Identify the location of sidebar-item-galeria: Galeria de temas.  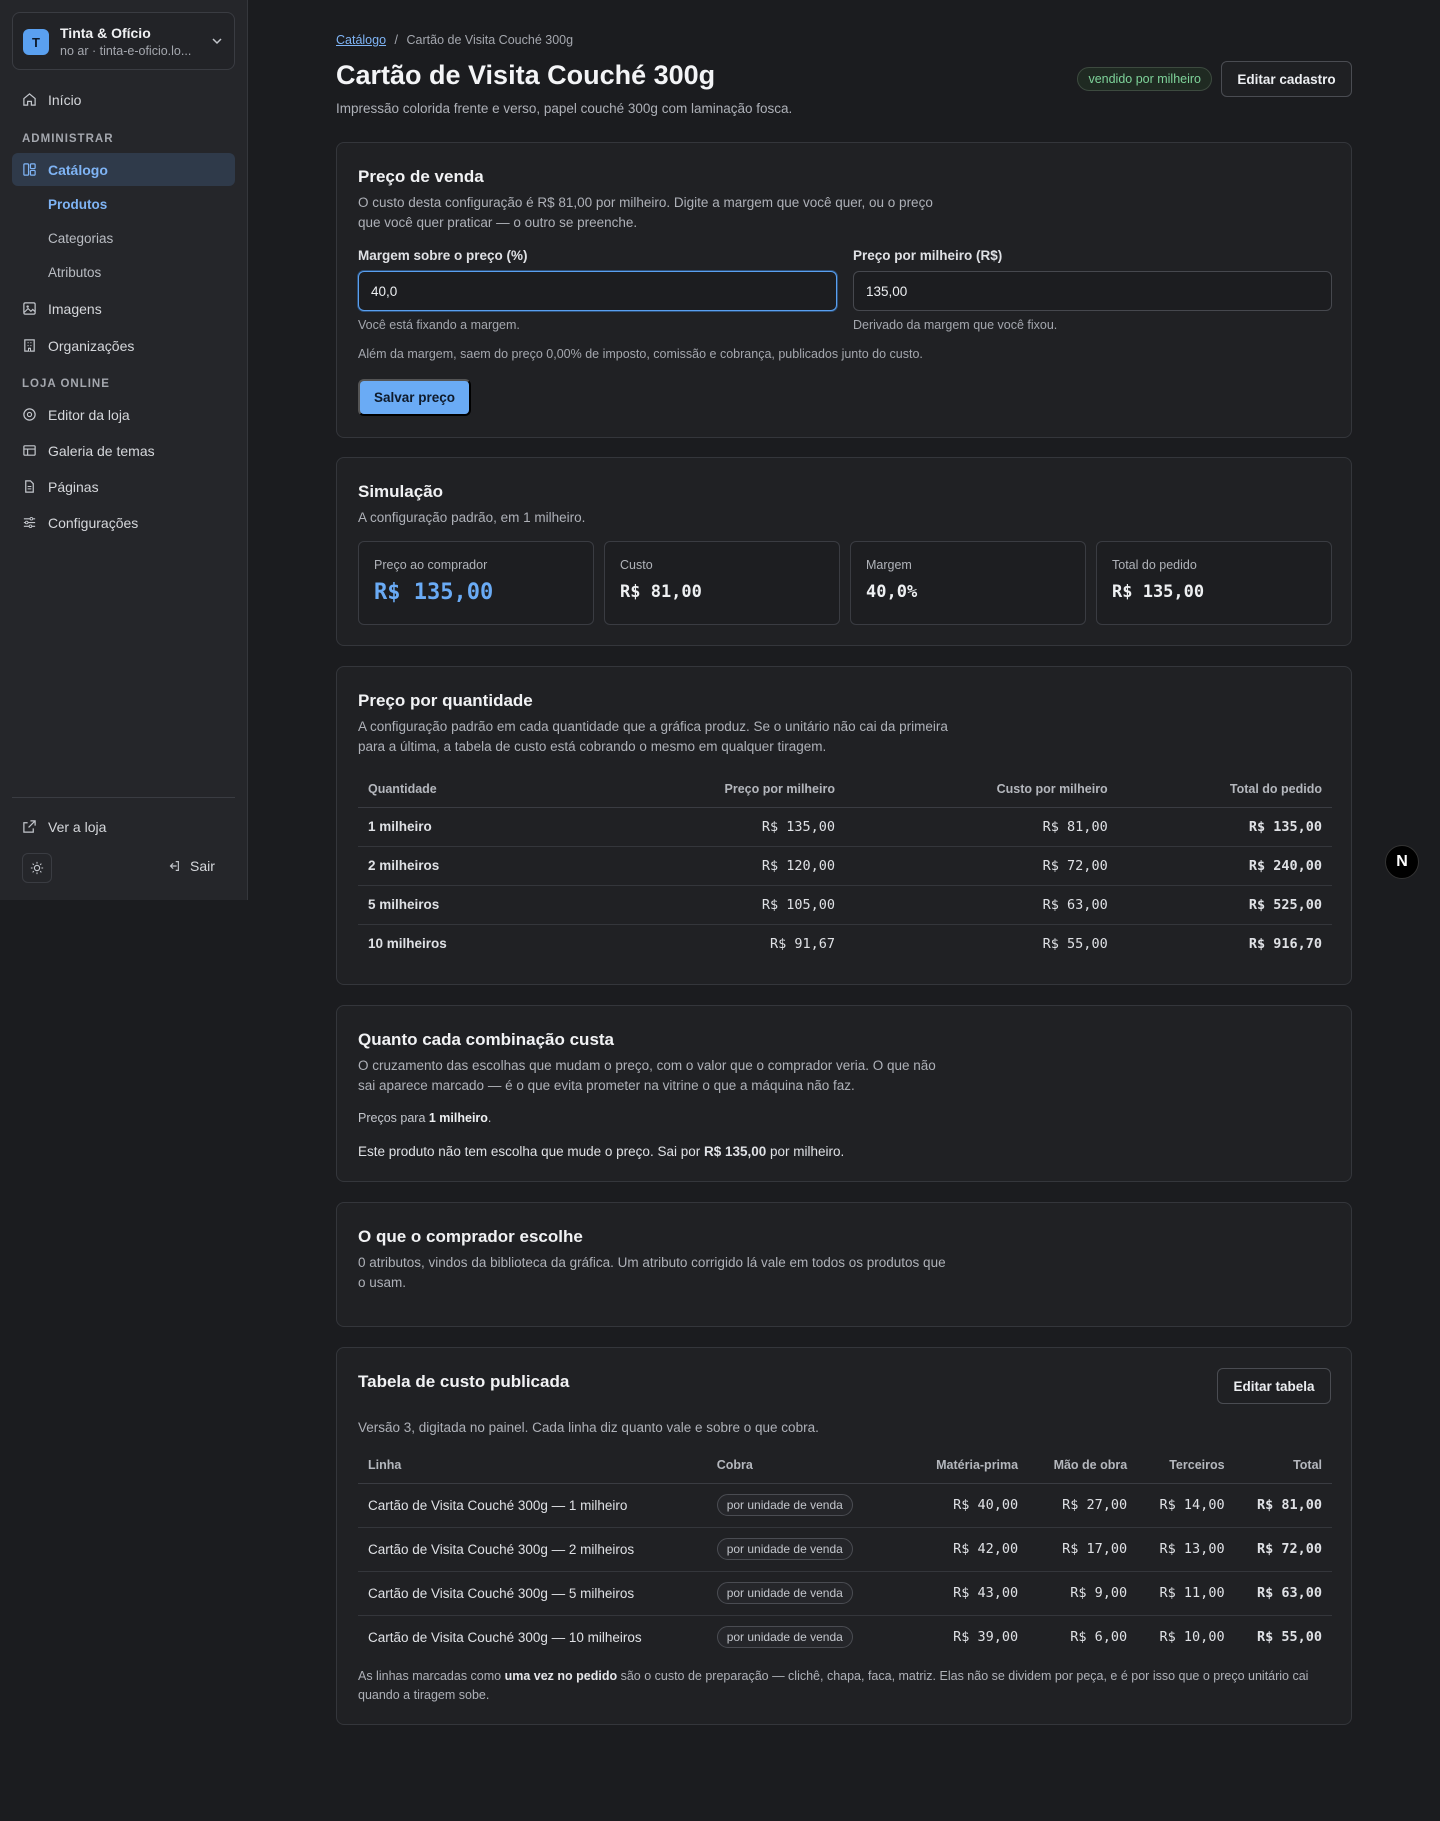
(123, 450).